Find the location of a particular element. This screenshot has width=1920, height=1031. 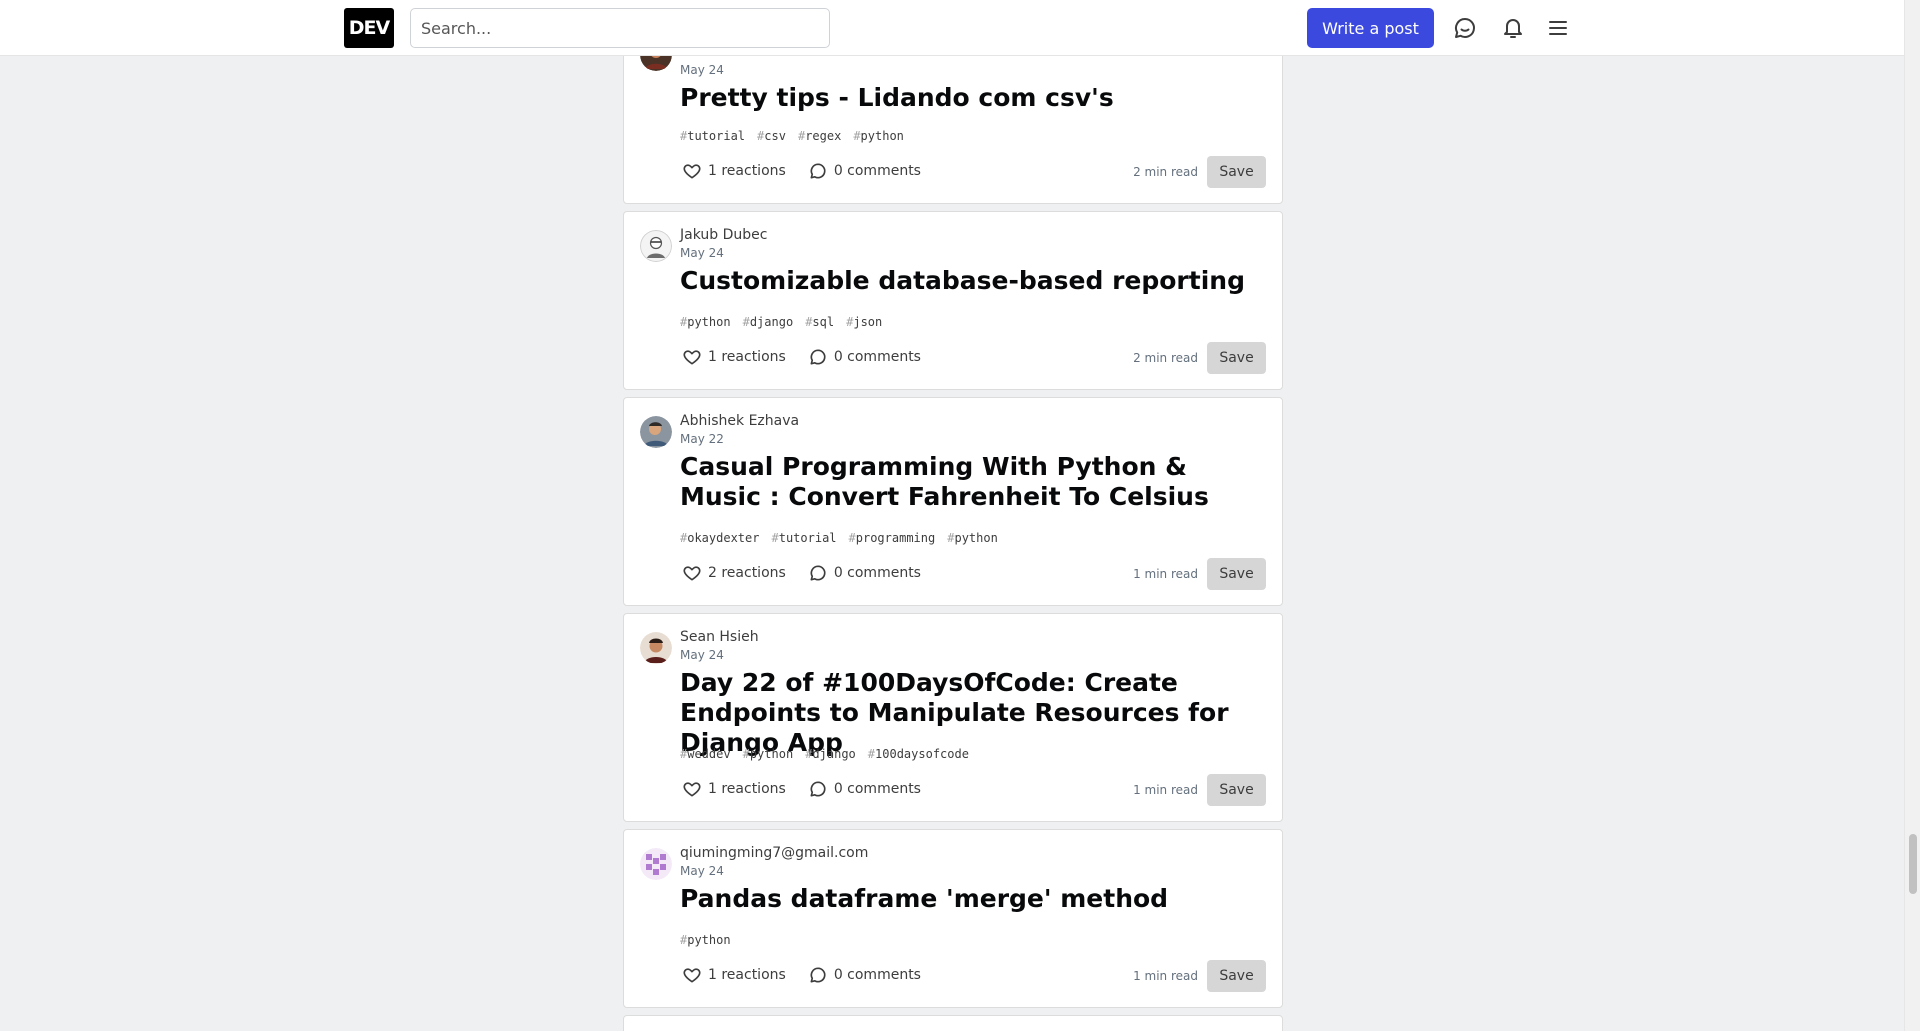

top-navbar: DEV Write a post is located at coordinates (952, 28).